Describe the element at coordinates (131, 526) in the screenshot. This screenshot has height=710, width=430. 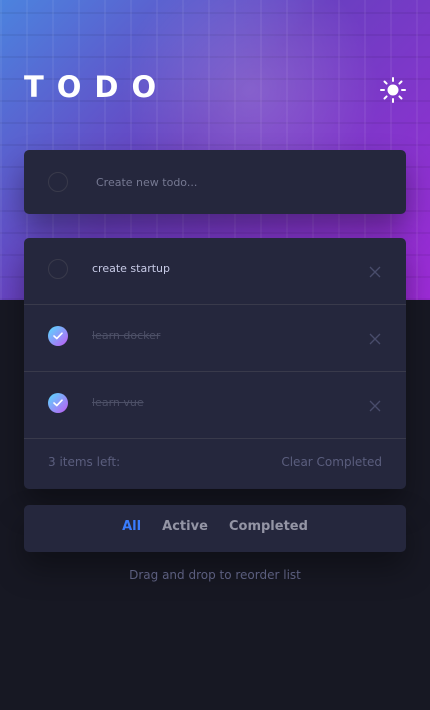
I see `filter-all: All` at that location.